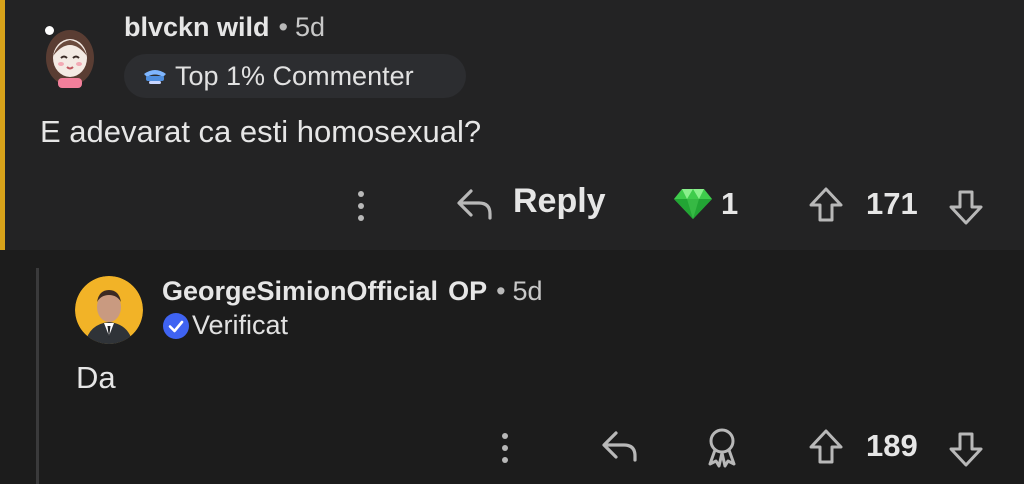 This screenshot has width=1024, height=484. Describe the element at coordinates (197, 27) in the screenshot. I see `comment-username: blvckn wild` at that location.